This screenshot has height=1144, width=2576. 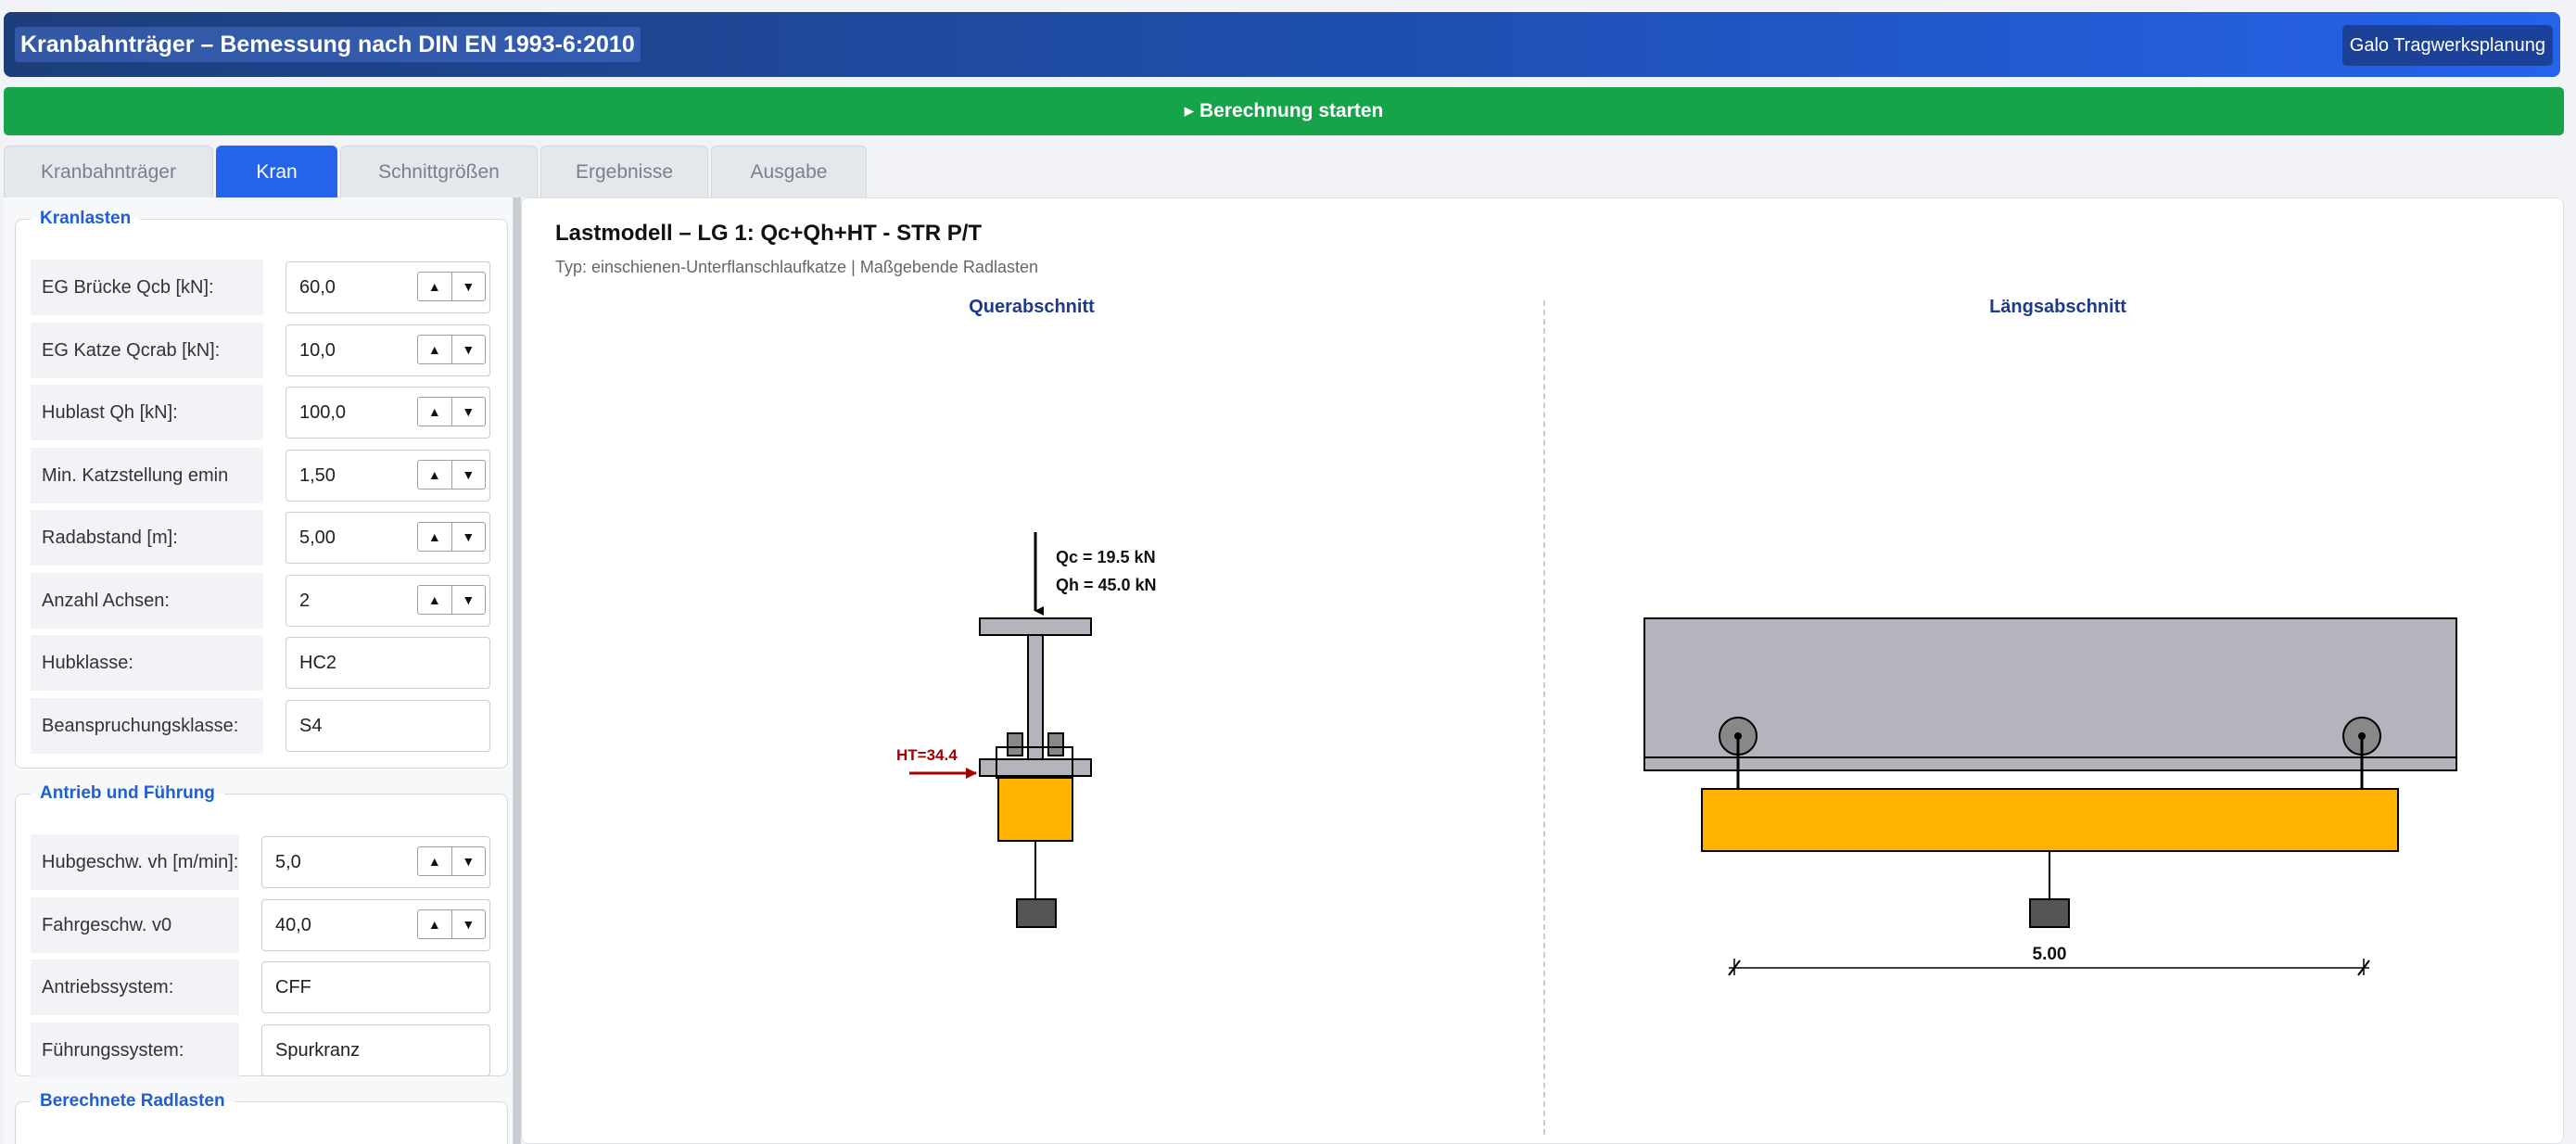 I want to click on number-input: 40,0 ▲ ▼, so click(x=375, y=924).